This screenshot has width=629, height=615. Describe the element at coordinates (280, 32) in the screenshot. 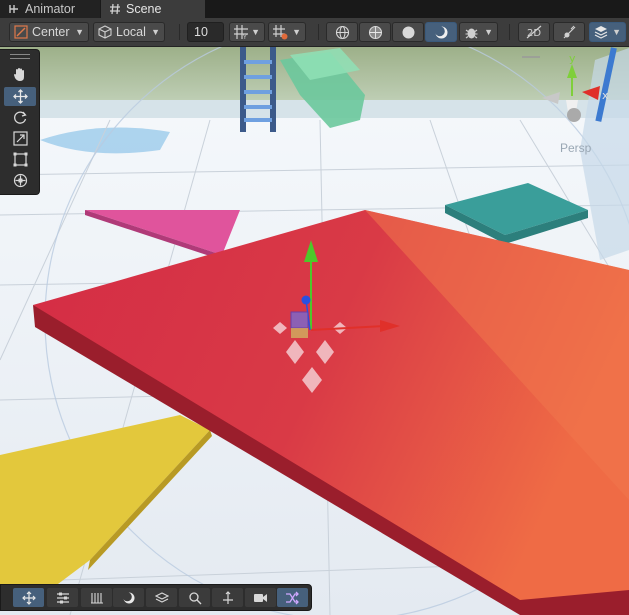

I see `increment-snap-icon` at that location.